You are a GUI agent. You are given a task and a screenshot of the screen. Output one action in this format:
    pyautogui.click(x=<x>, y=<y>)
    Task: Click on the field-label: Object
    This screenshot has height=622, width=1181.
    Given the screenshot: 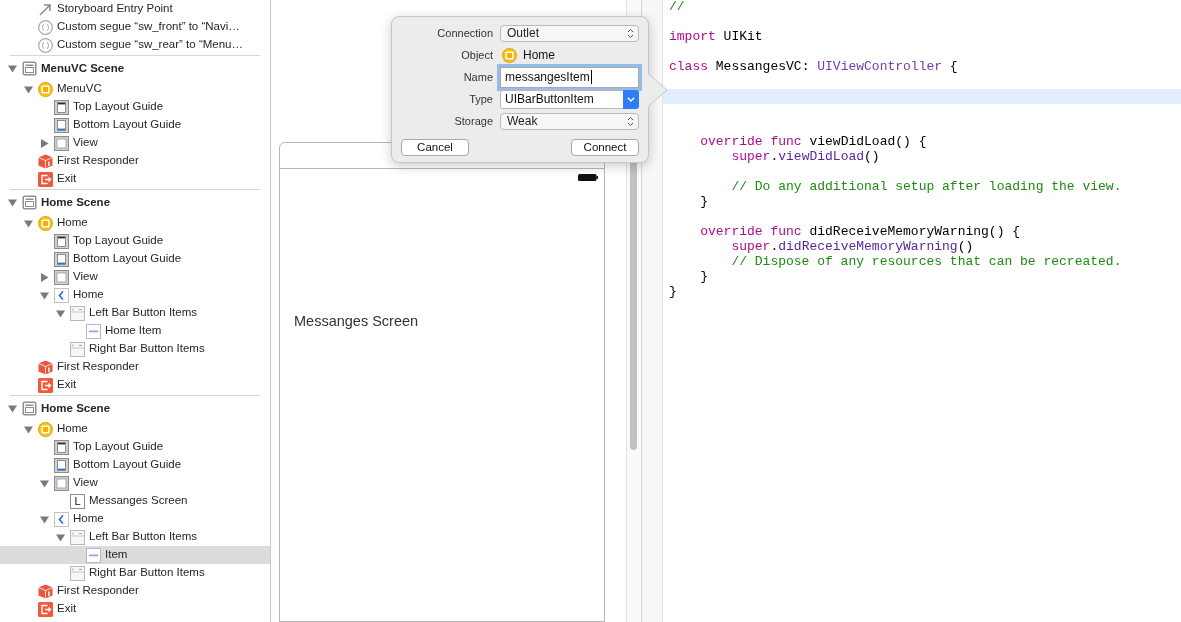 What is the action you would take?
    pyautogui.click(x=477, y=55)
    